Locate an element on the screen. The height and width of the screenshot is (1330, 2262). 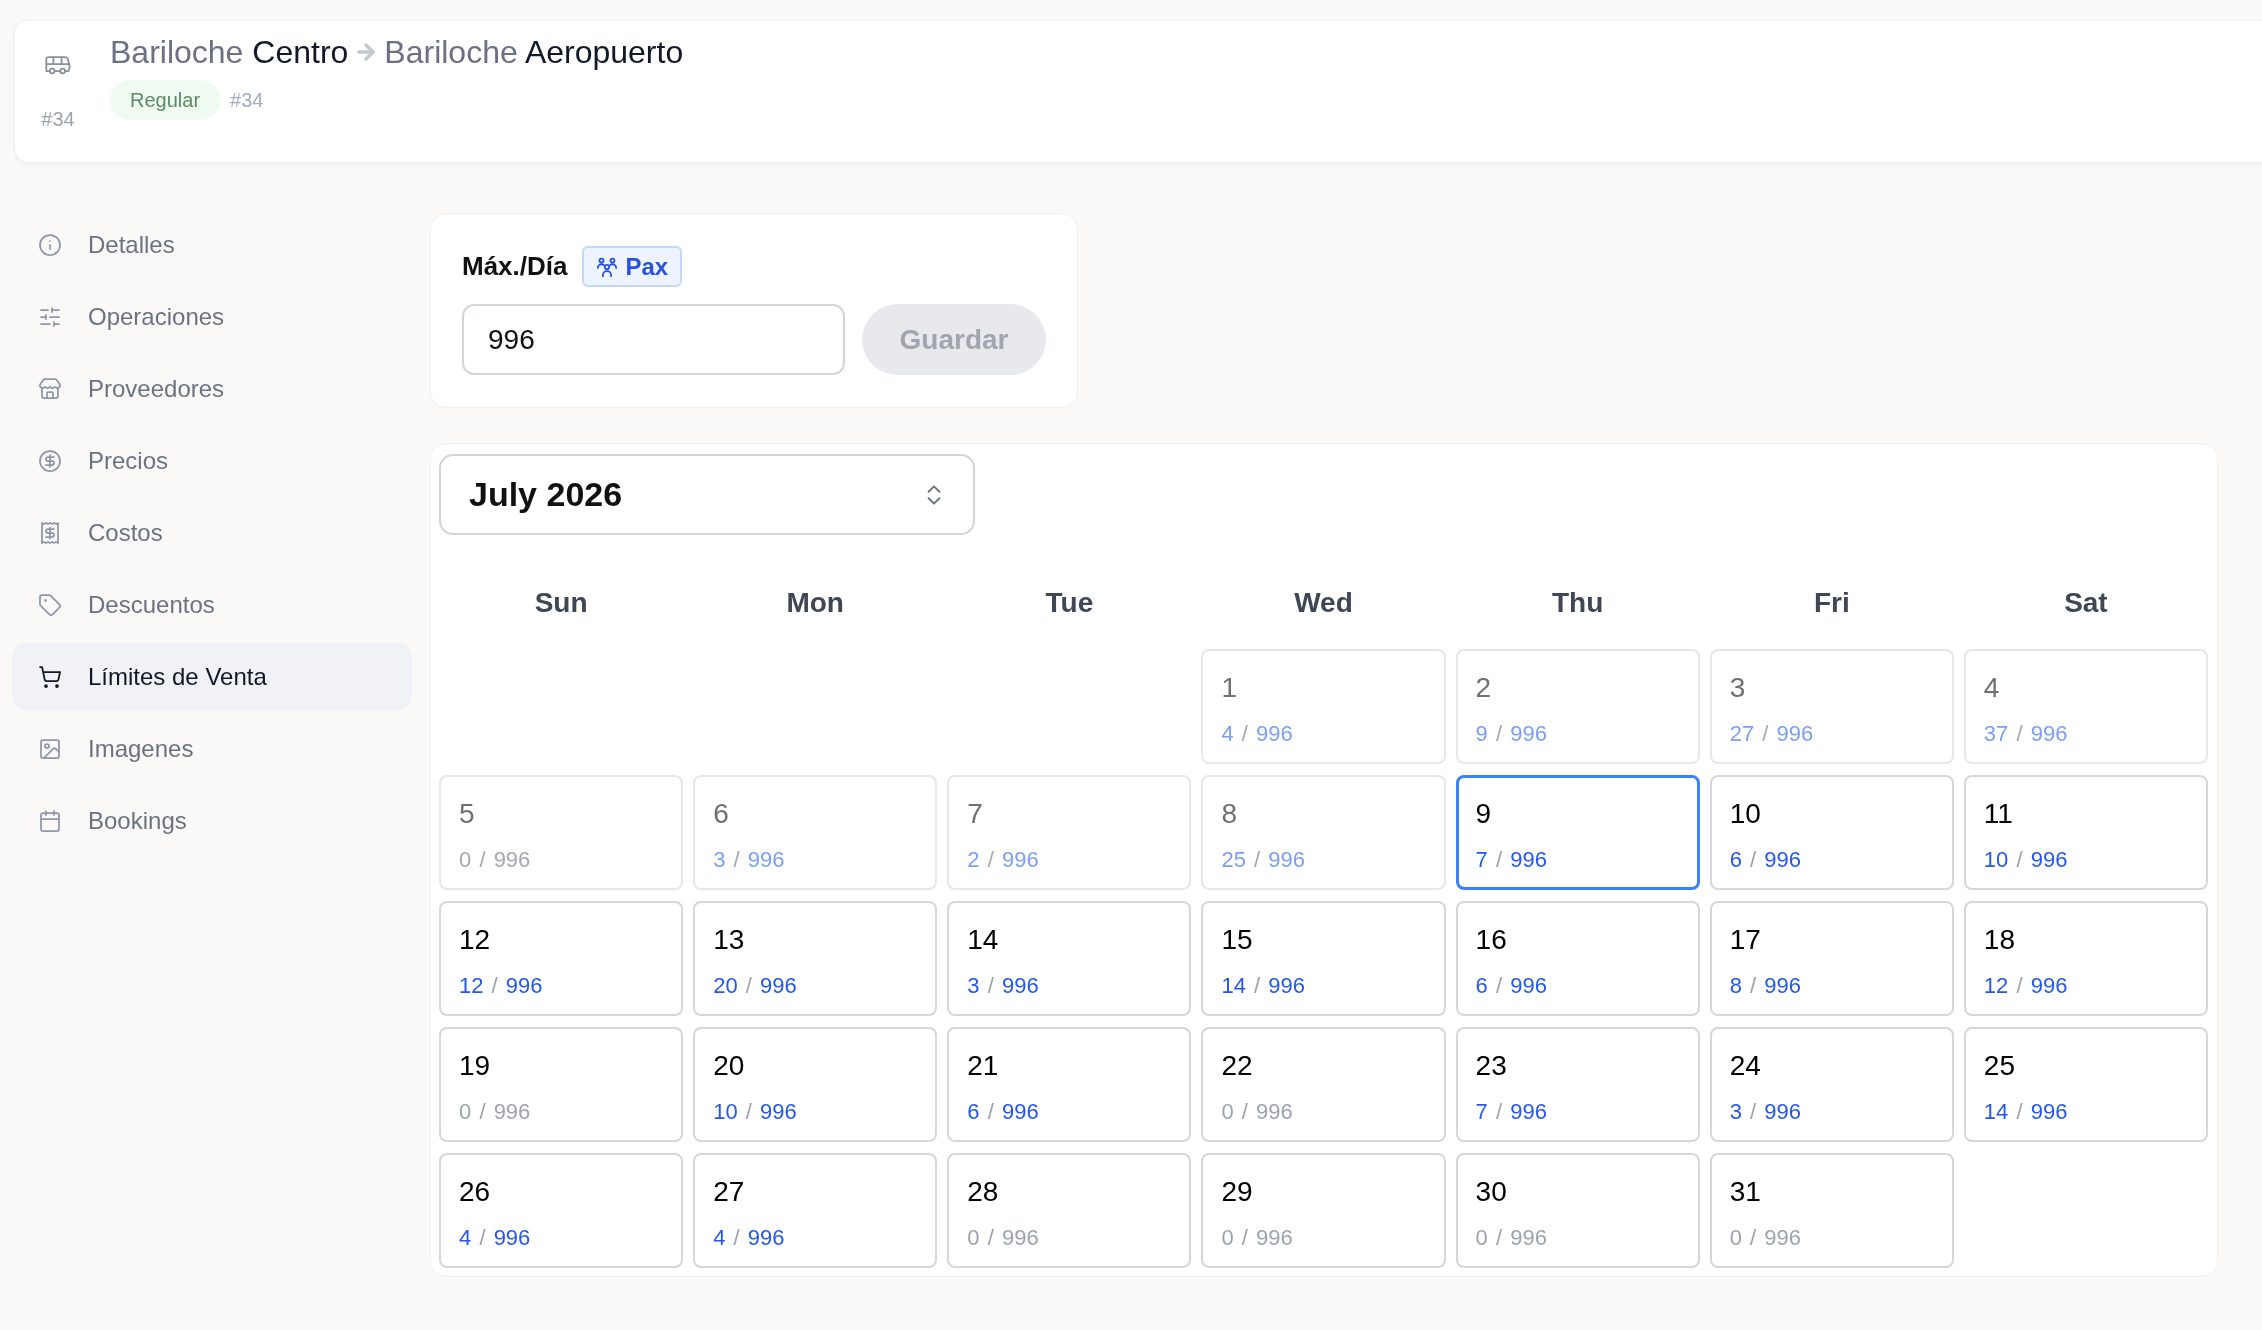
sidebar-item: Imagenes is located at coordinates (212, 748).